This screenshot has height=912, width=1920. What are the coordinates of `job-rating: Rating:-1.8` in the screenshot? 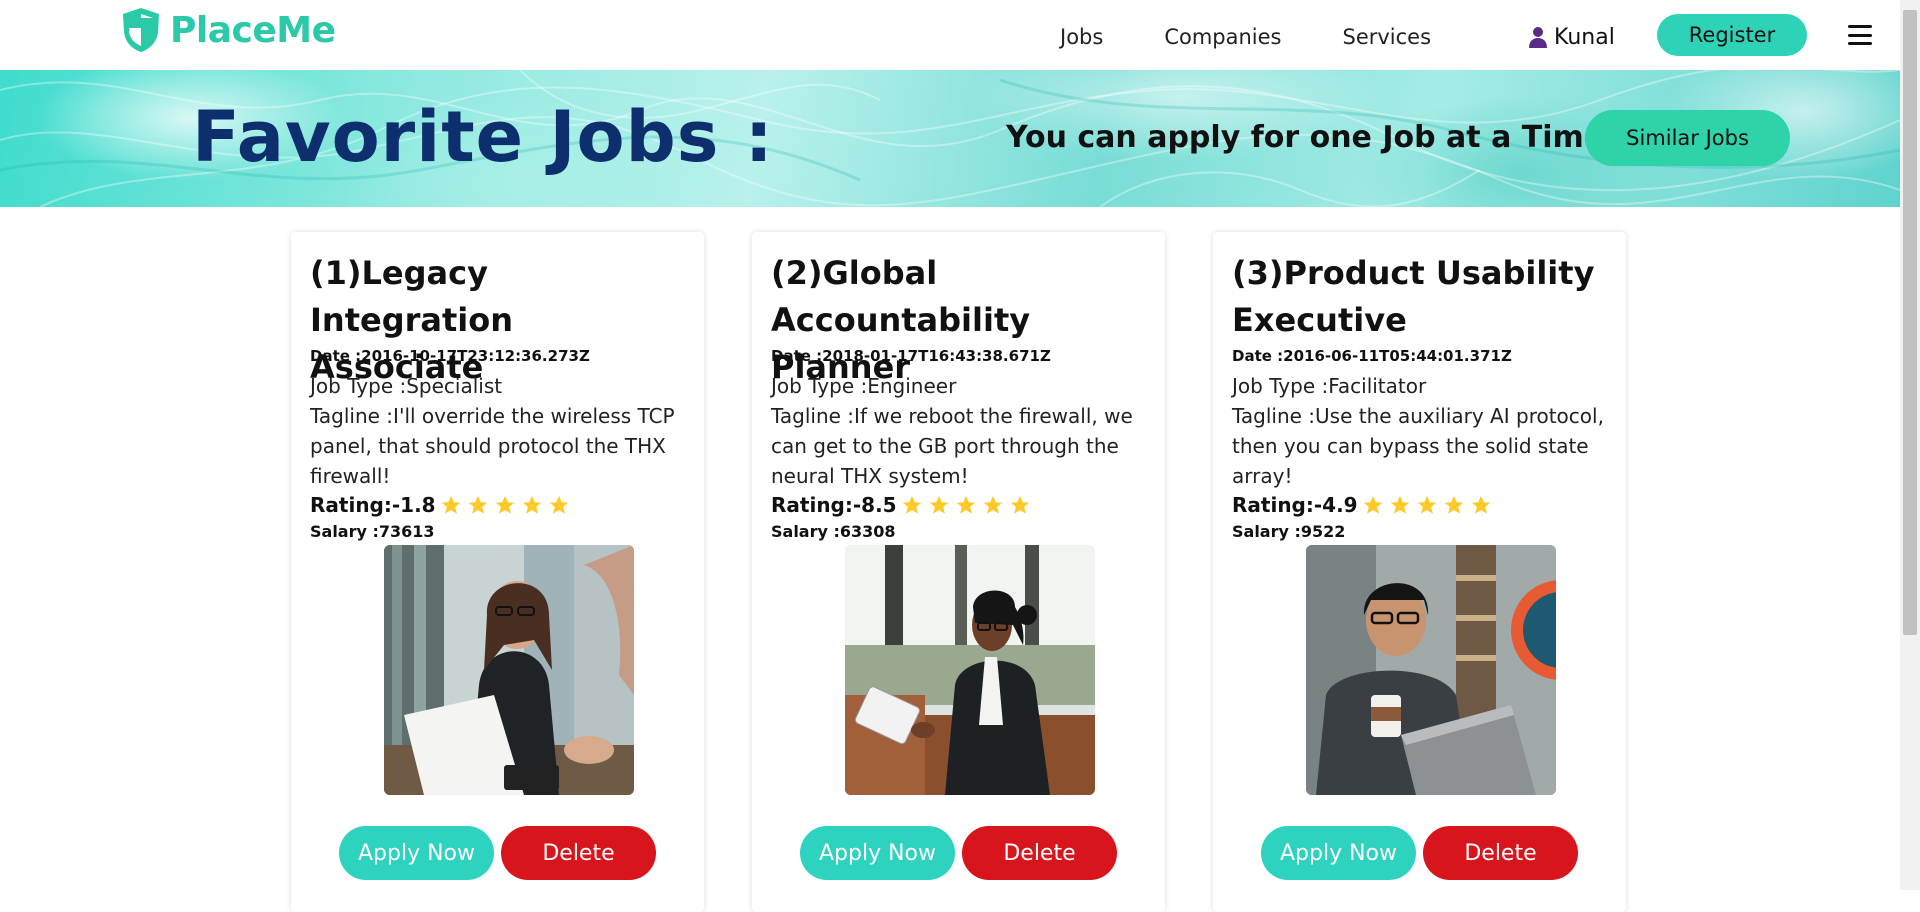 It's located at (442, 505).